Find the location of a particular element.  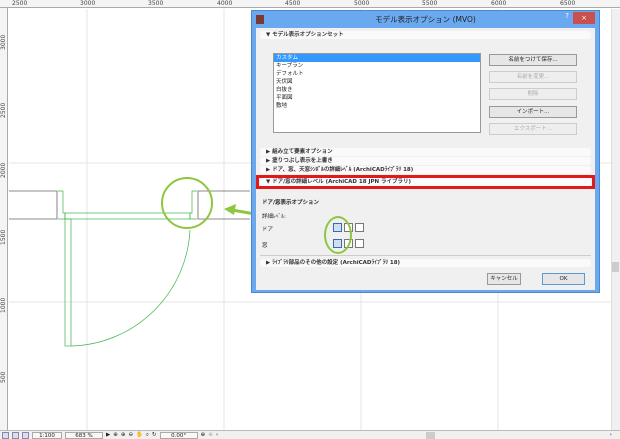

section-label: ドア、窓、天窓ｼﾝﾎﾞﾙの詳細ﾚﾍﾞﾙ (ArchiCADﾗｲﾌﾞﾗﾘ 18) is located at coordinates (343, 170).